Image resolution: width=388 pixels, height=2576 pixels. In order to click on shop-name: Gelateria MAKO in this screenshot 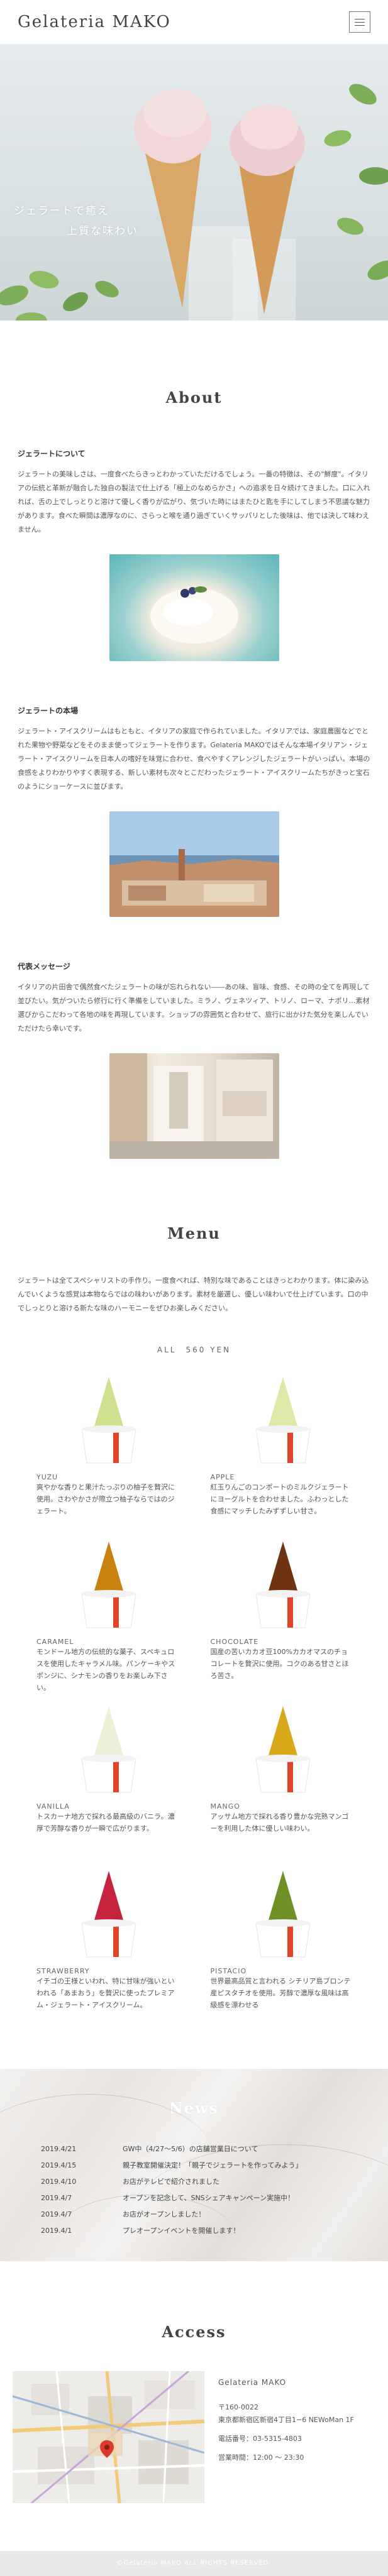, I will do `click(252, 2382)`.